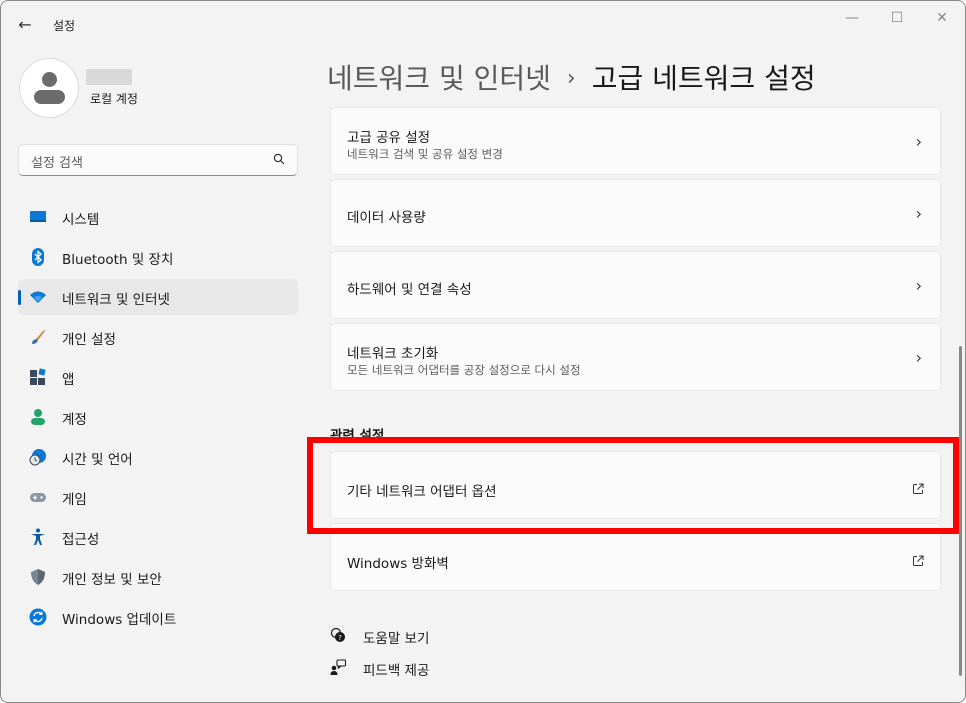 Image resolution: width=966 pixels, height=703 pixels. Describe the element at coordinates (112, 580) in the screenshot. I see `sidebar-item-label: 개인 정보 및 보안` at that location.